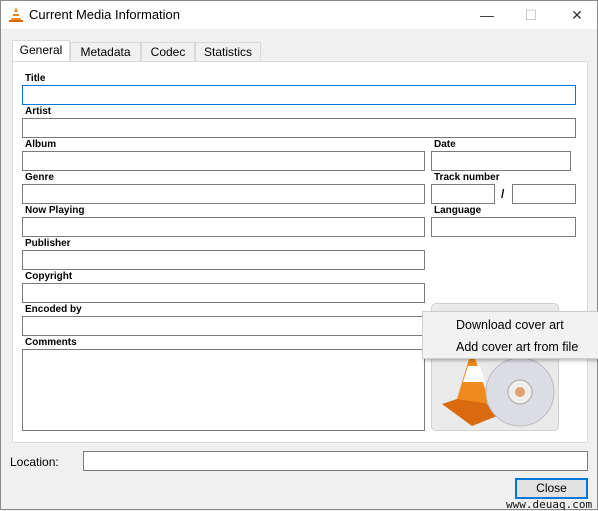  Describe the element at coordinates (228, 52) in the screenshot. I see `tab-statistics: Statistics` at that location.